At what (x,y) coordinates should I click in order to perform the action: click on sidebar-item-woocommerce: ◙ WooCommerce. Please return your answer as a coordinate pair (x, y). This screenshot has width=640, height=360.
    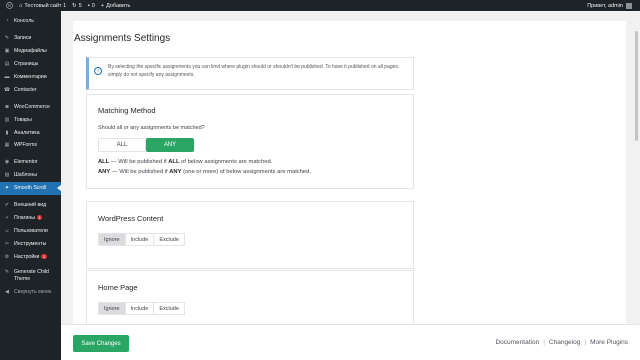
    Looking at the image, I should click on (30, 106).